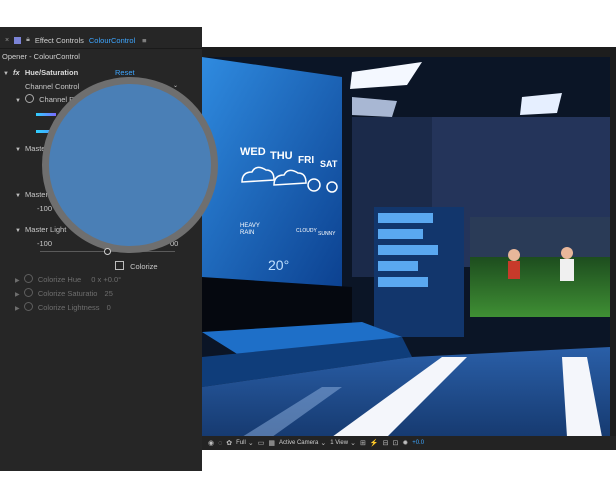  I want to click on colorize-saturation-value: 25, so click(109, 293).